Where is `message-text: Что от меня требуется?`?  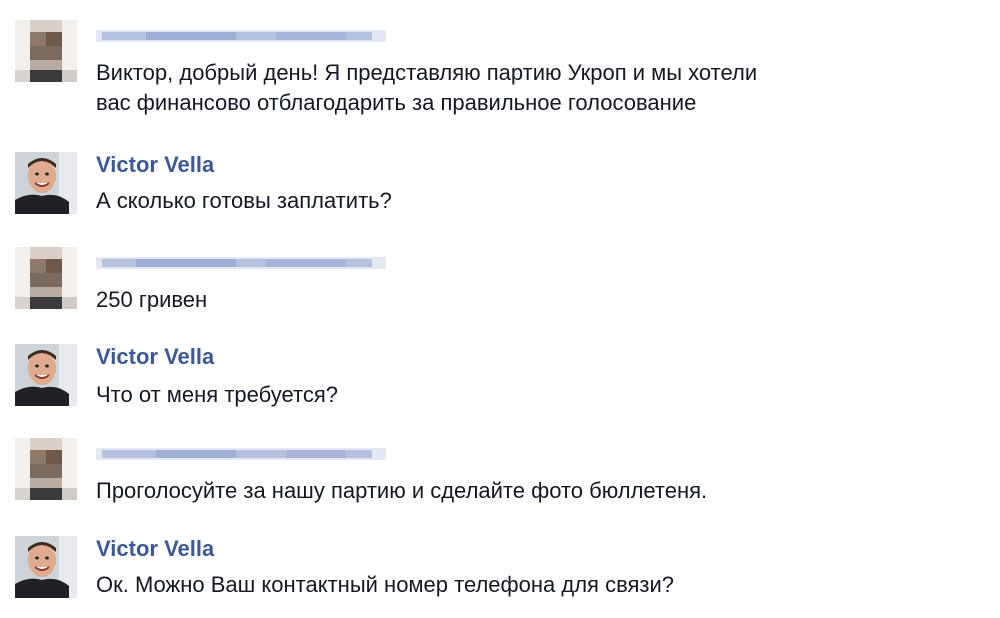
message-text: Что от меня требуется? is located at coordinates (217, 394).